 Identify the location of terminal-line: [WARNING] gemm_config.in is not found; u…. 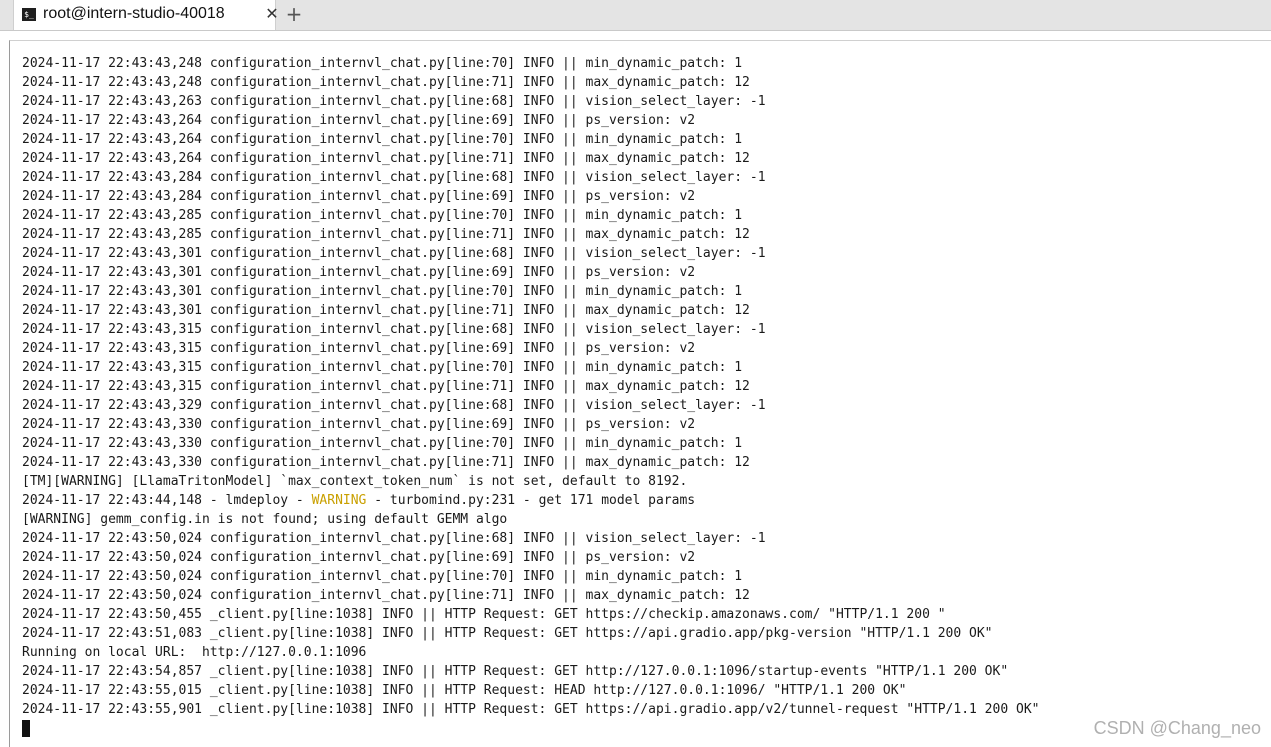
(265, 519).